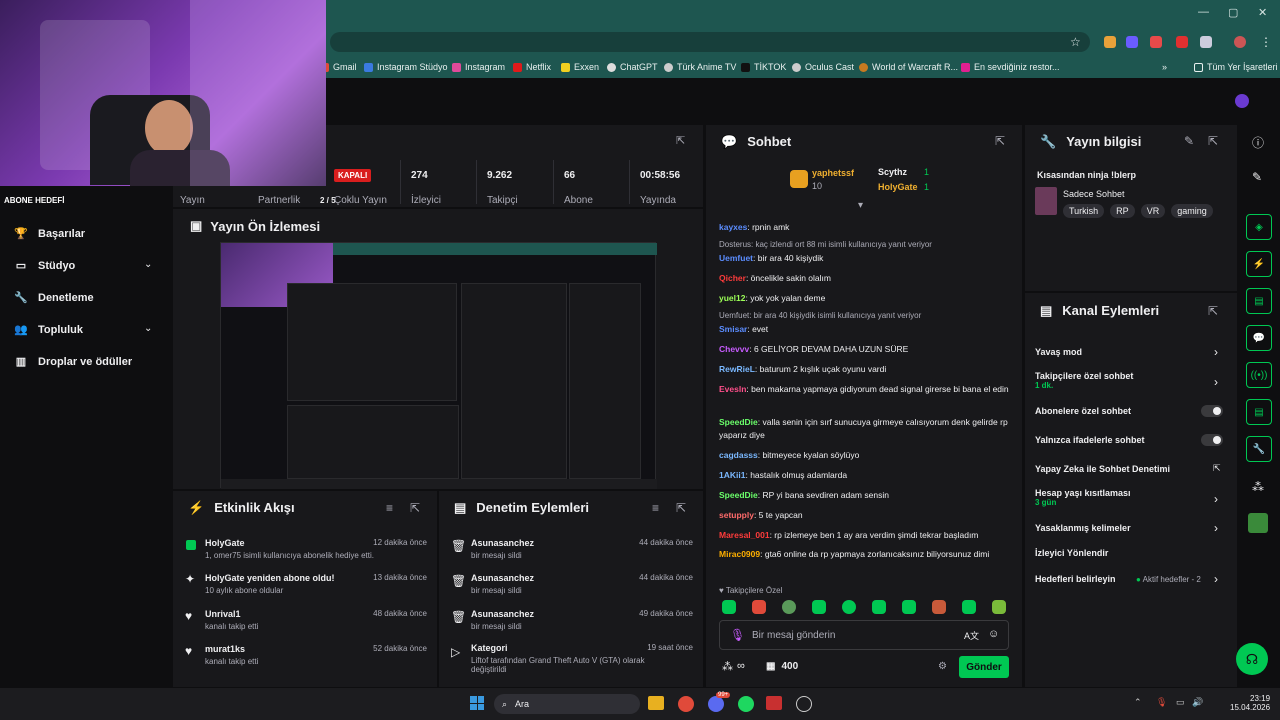  What do you see at coordinates (54, 298) in the screenshot?
I see `sidebar-item-moderation: 🔧 Denetleme` at bounding box center [54, 298].